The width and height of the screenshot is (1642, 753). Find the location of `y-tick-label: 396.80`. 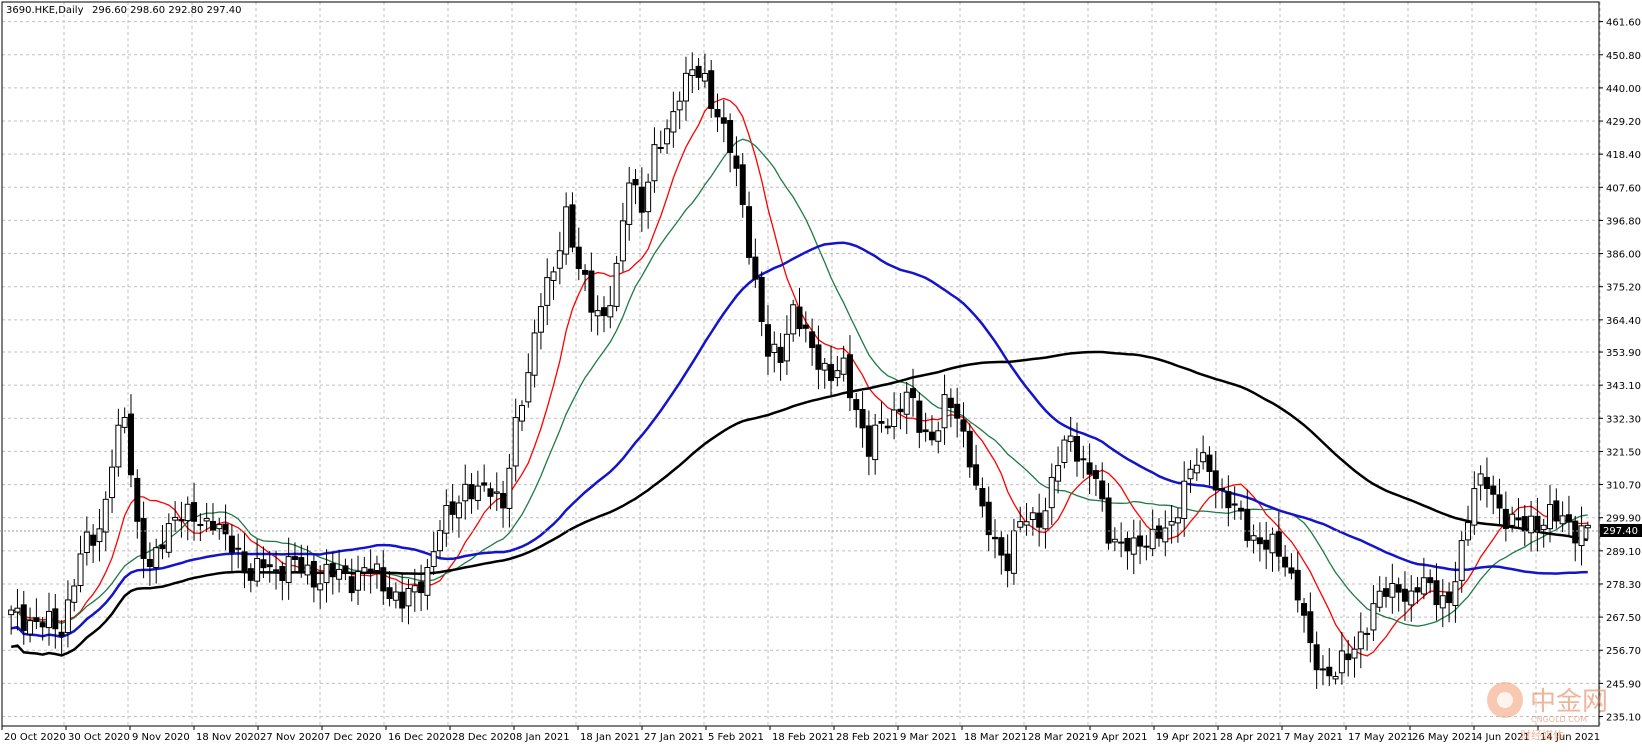

y-tick-label: 396.80 is located at coordinates (1623, 221).